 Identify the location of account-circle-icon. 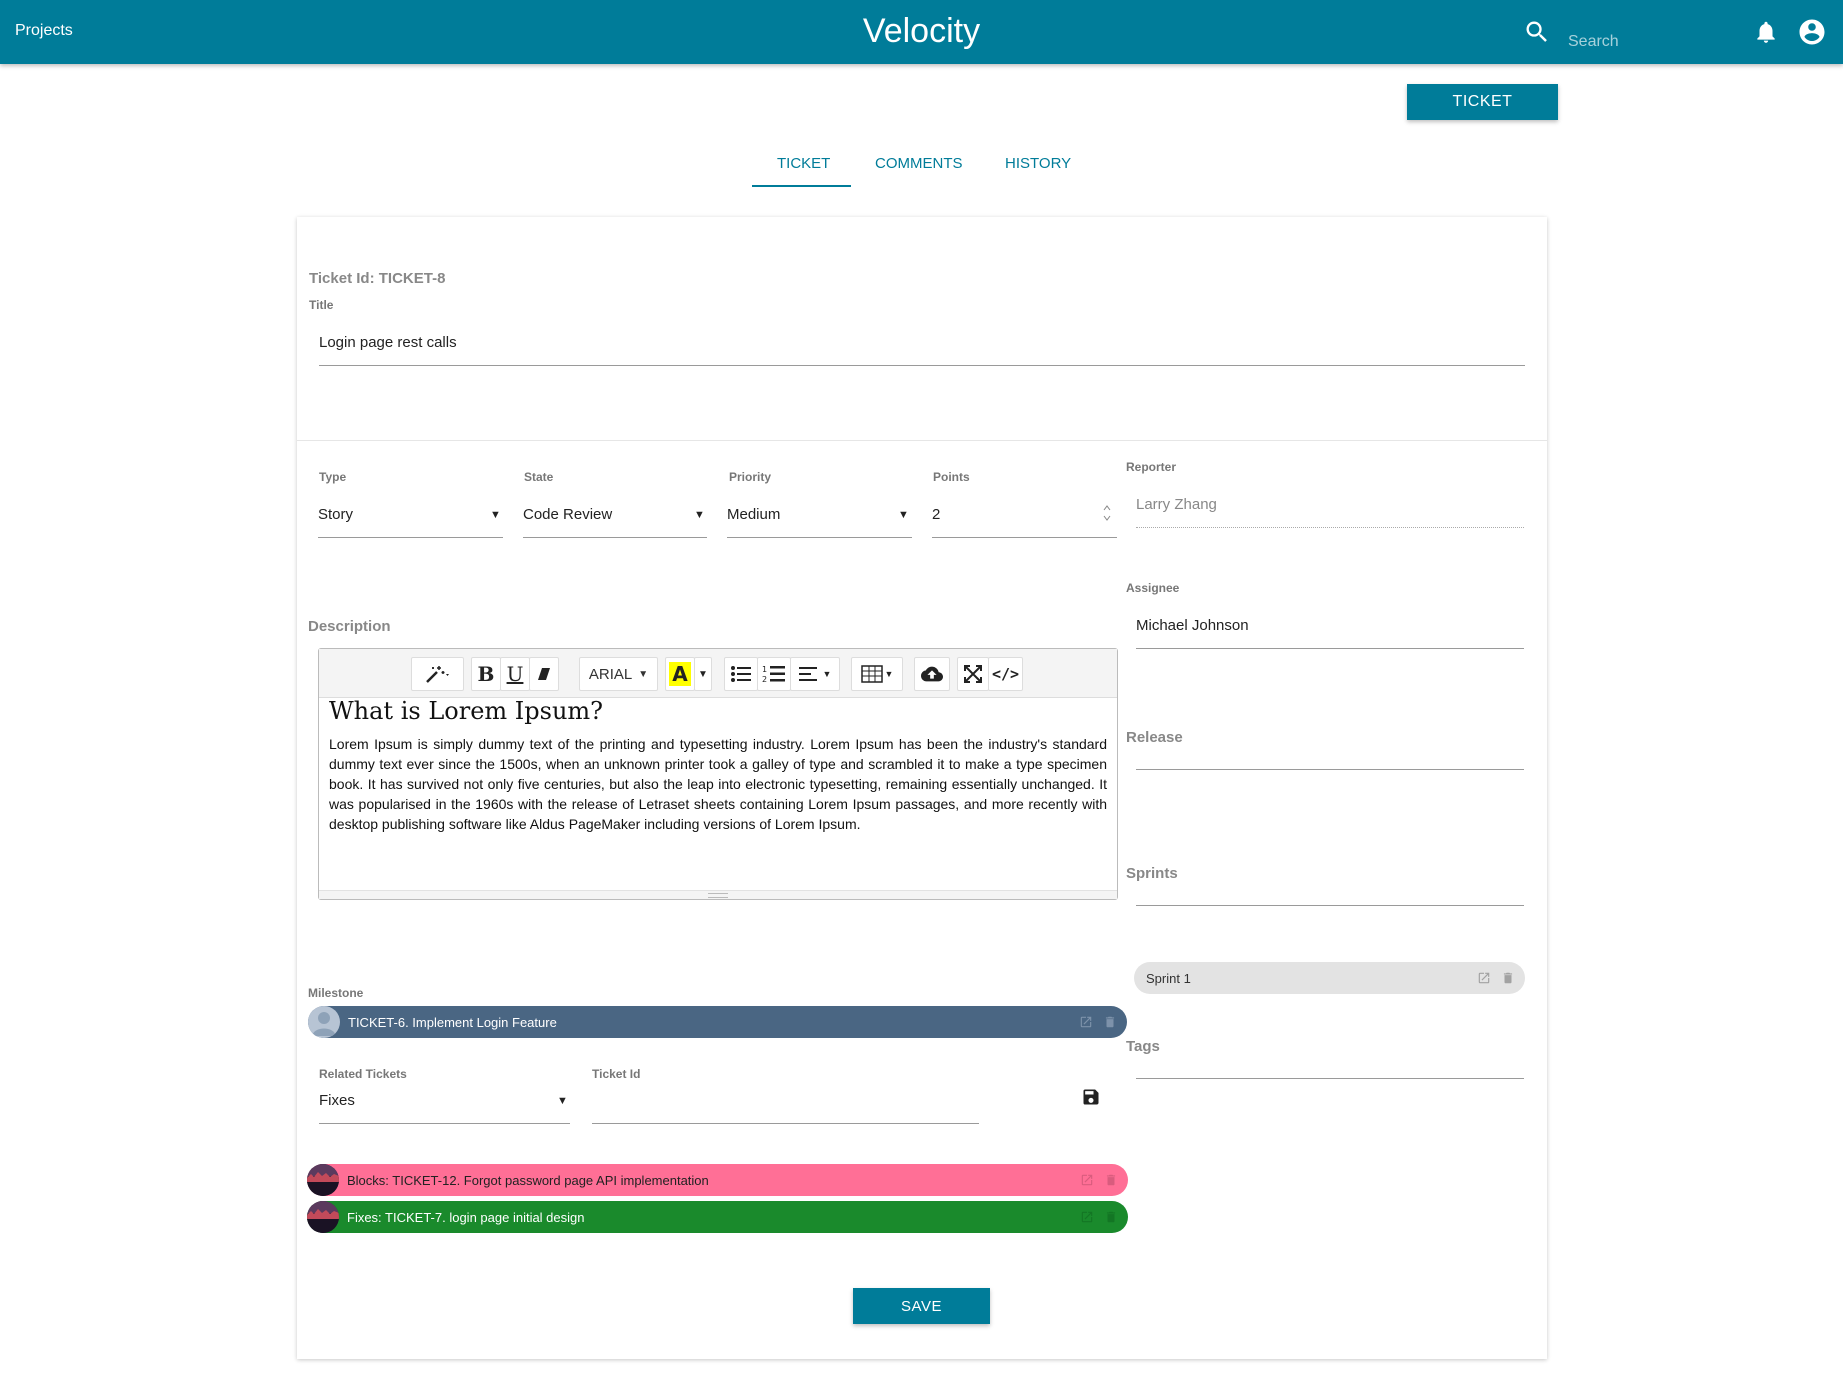
(1812, 32).